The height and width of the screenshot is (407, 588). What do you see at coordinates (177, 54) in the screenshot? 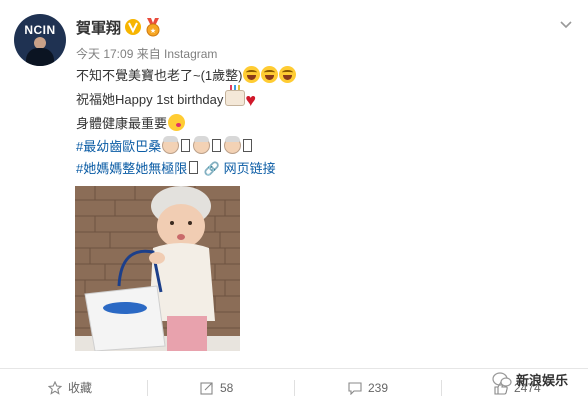
I see `post-source: 来自 Instagram` at bounding box center [177, 54].